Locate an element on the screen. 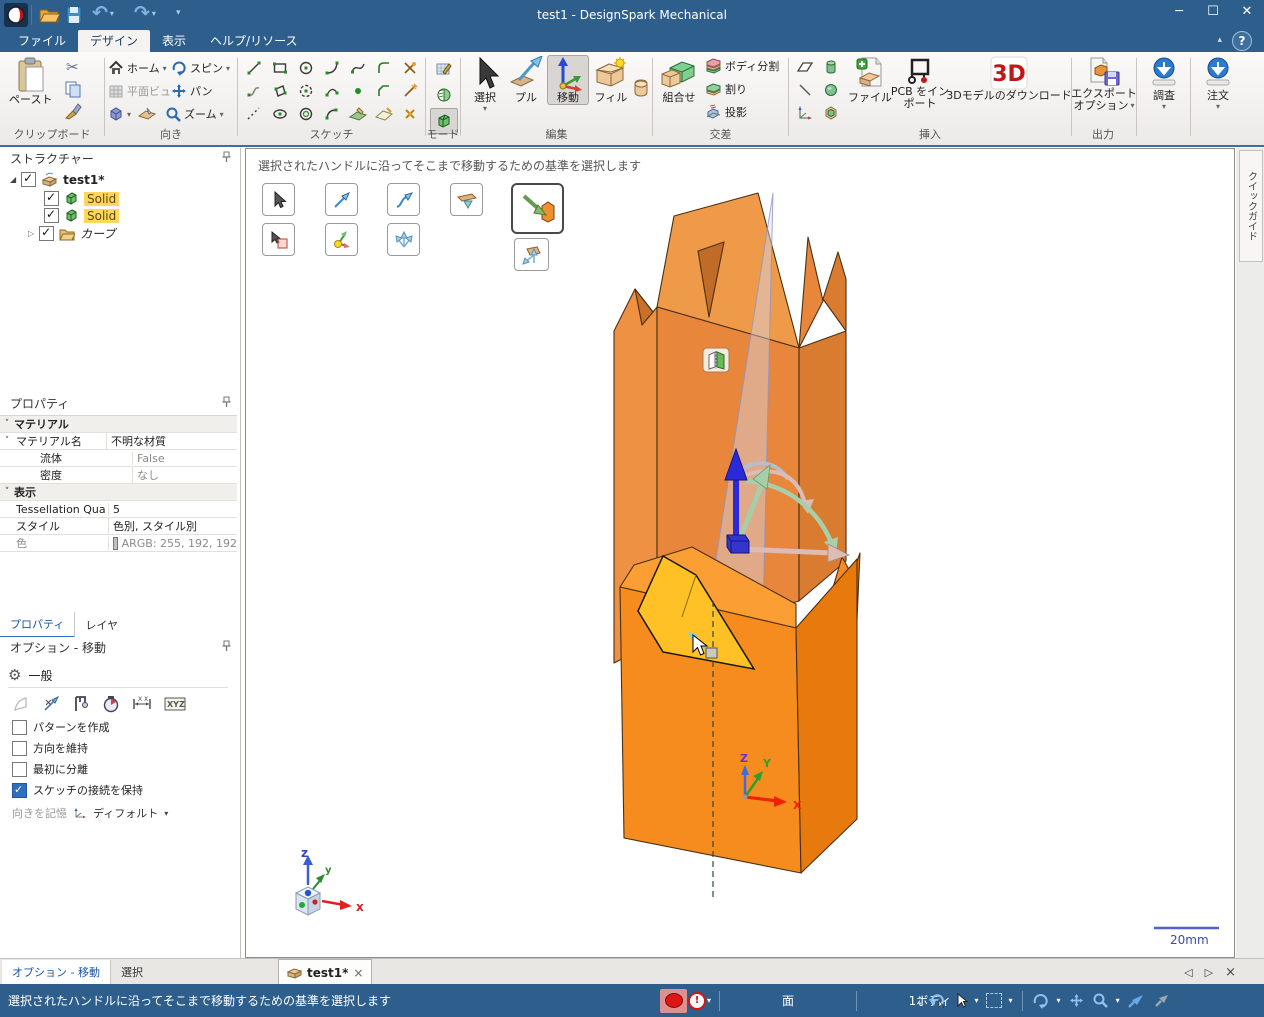 The image size is (1264, 1017). undo-dropdown-icon: ▾ is located at coordinates (112, 13).